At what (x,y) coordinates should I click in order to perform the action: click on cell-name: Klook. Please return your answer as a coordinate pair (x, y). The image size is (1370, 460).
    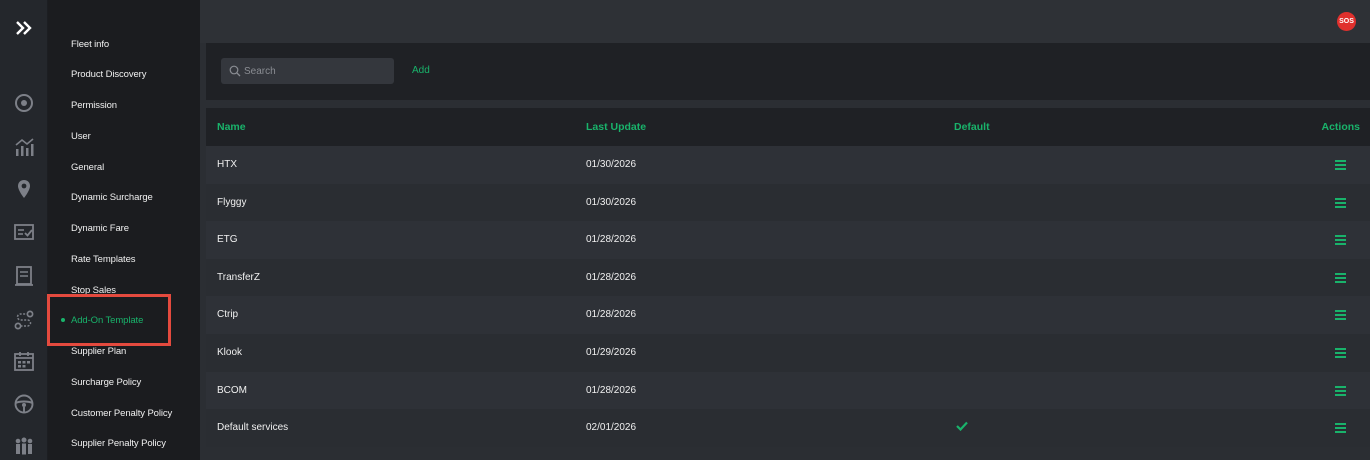
    Looking at the image, I should click on (230, 352).